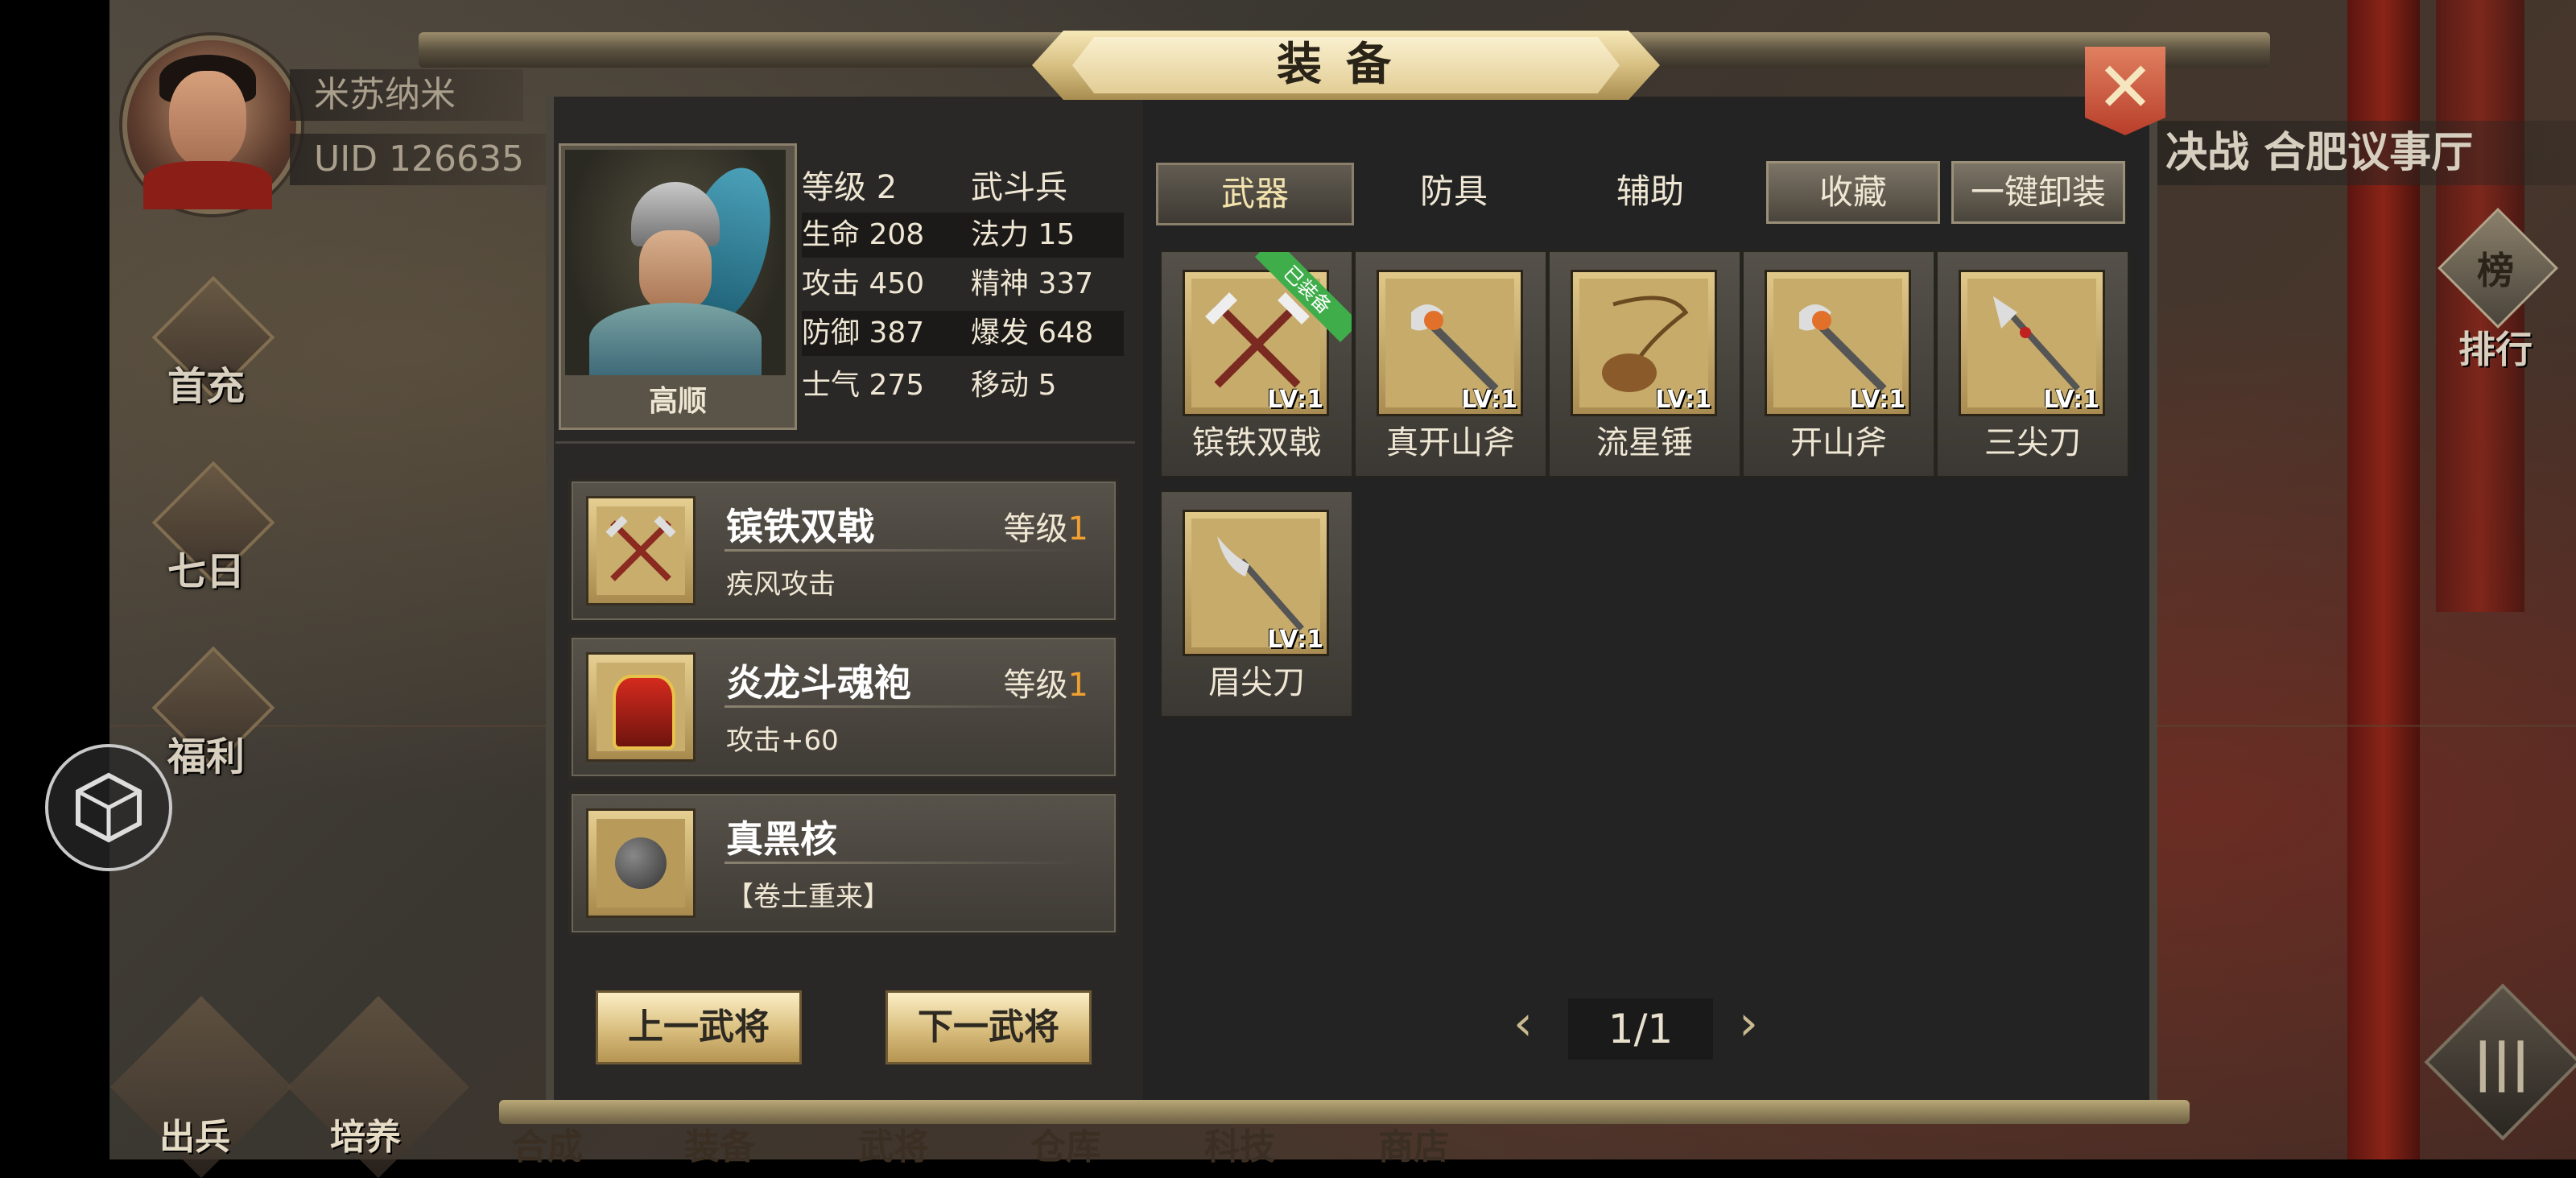 This screenshot has width=2576, height=1178. I want to click on stat-value: 275, so click(897, 385).